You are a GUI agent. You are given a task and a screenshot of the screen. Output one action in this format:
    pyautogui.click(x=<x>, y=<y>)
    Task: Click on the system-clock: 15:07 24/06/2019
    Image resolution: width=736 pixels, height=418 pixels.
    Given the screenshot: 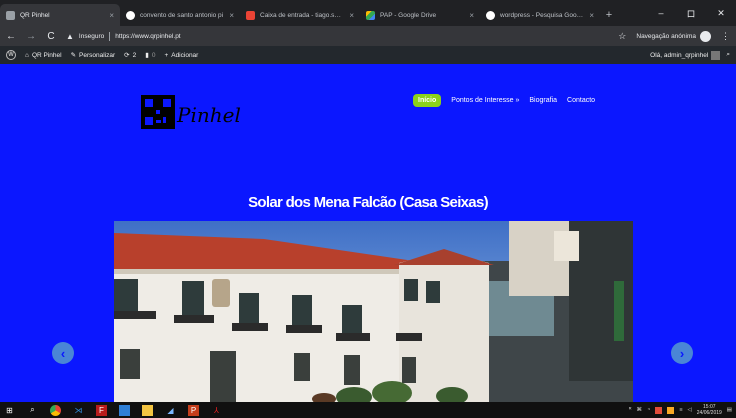 What is the action you would take?
    pyautogui.click(x=709, y=410)
    